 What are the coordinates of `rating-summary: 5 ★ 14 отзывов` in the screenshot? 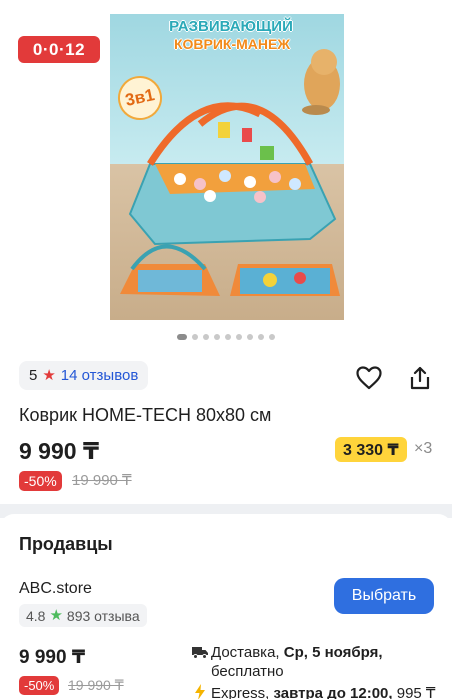 It's located at (84, 375).